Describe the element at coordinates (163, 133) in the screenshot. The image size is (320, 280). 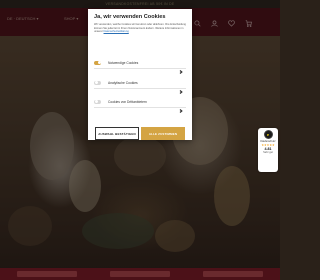
I see `accept-all-button: ALLE ZUSTIMMEN` at that location.